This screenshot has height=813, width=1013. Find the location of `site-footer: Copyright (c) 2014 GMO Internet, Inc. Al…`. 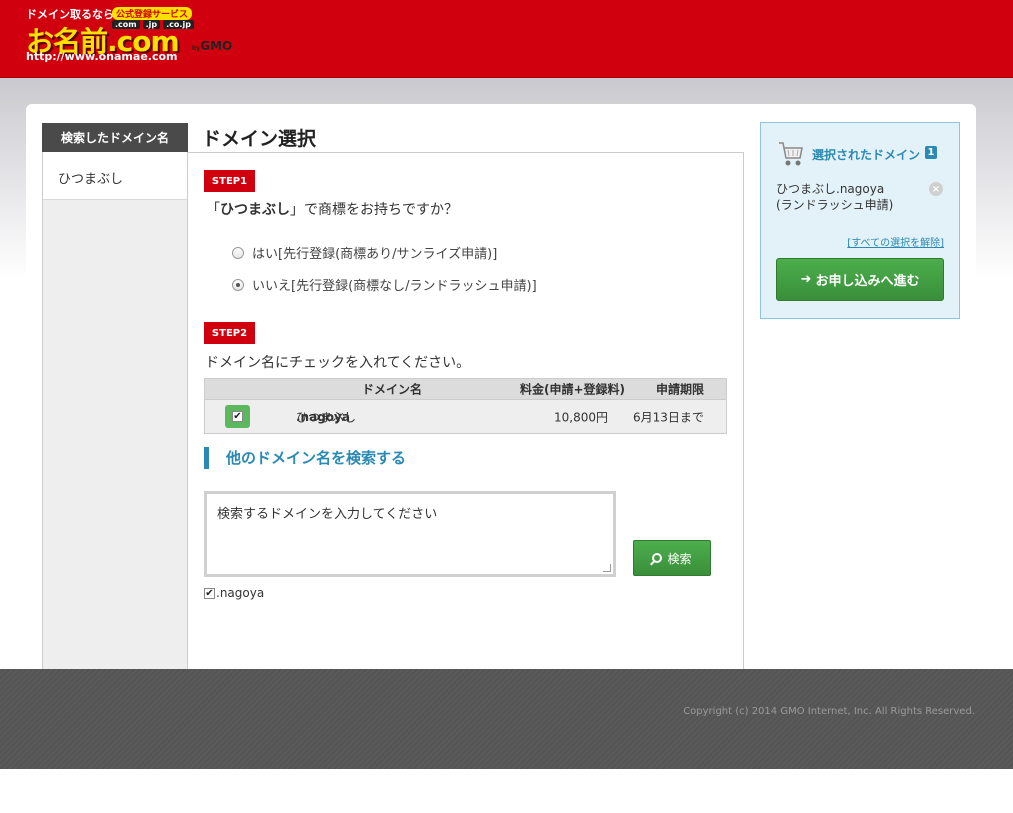

site-footer: Copyright (c) 2014 GMO Internet, Inc. Al… is located at coordinates (506, 719).